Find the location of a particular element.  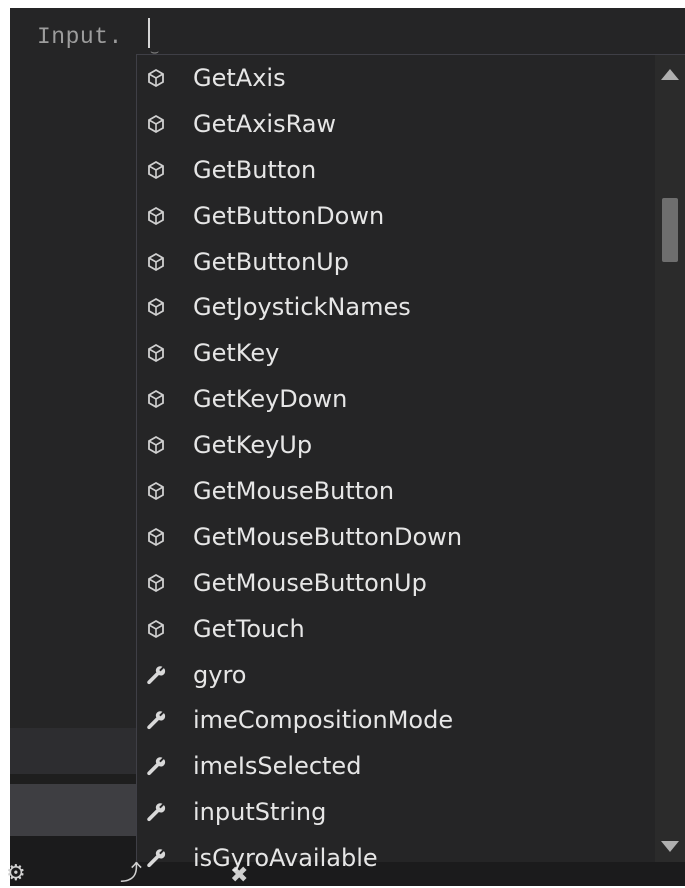

completion-item-label: GetJoystickNames is located at coordinates (302, 307).